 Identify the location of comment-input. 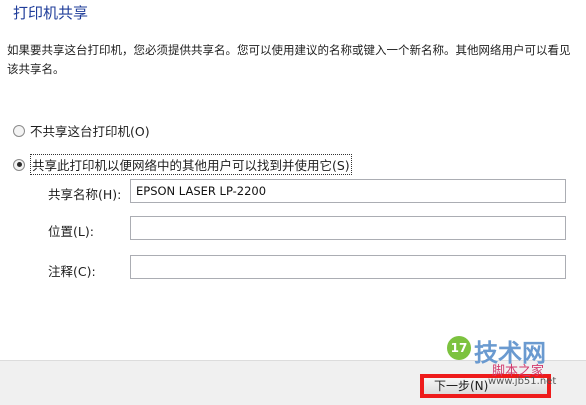
(348, 267).